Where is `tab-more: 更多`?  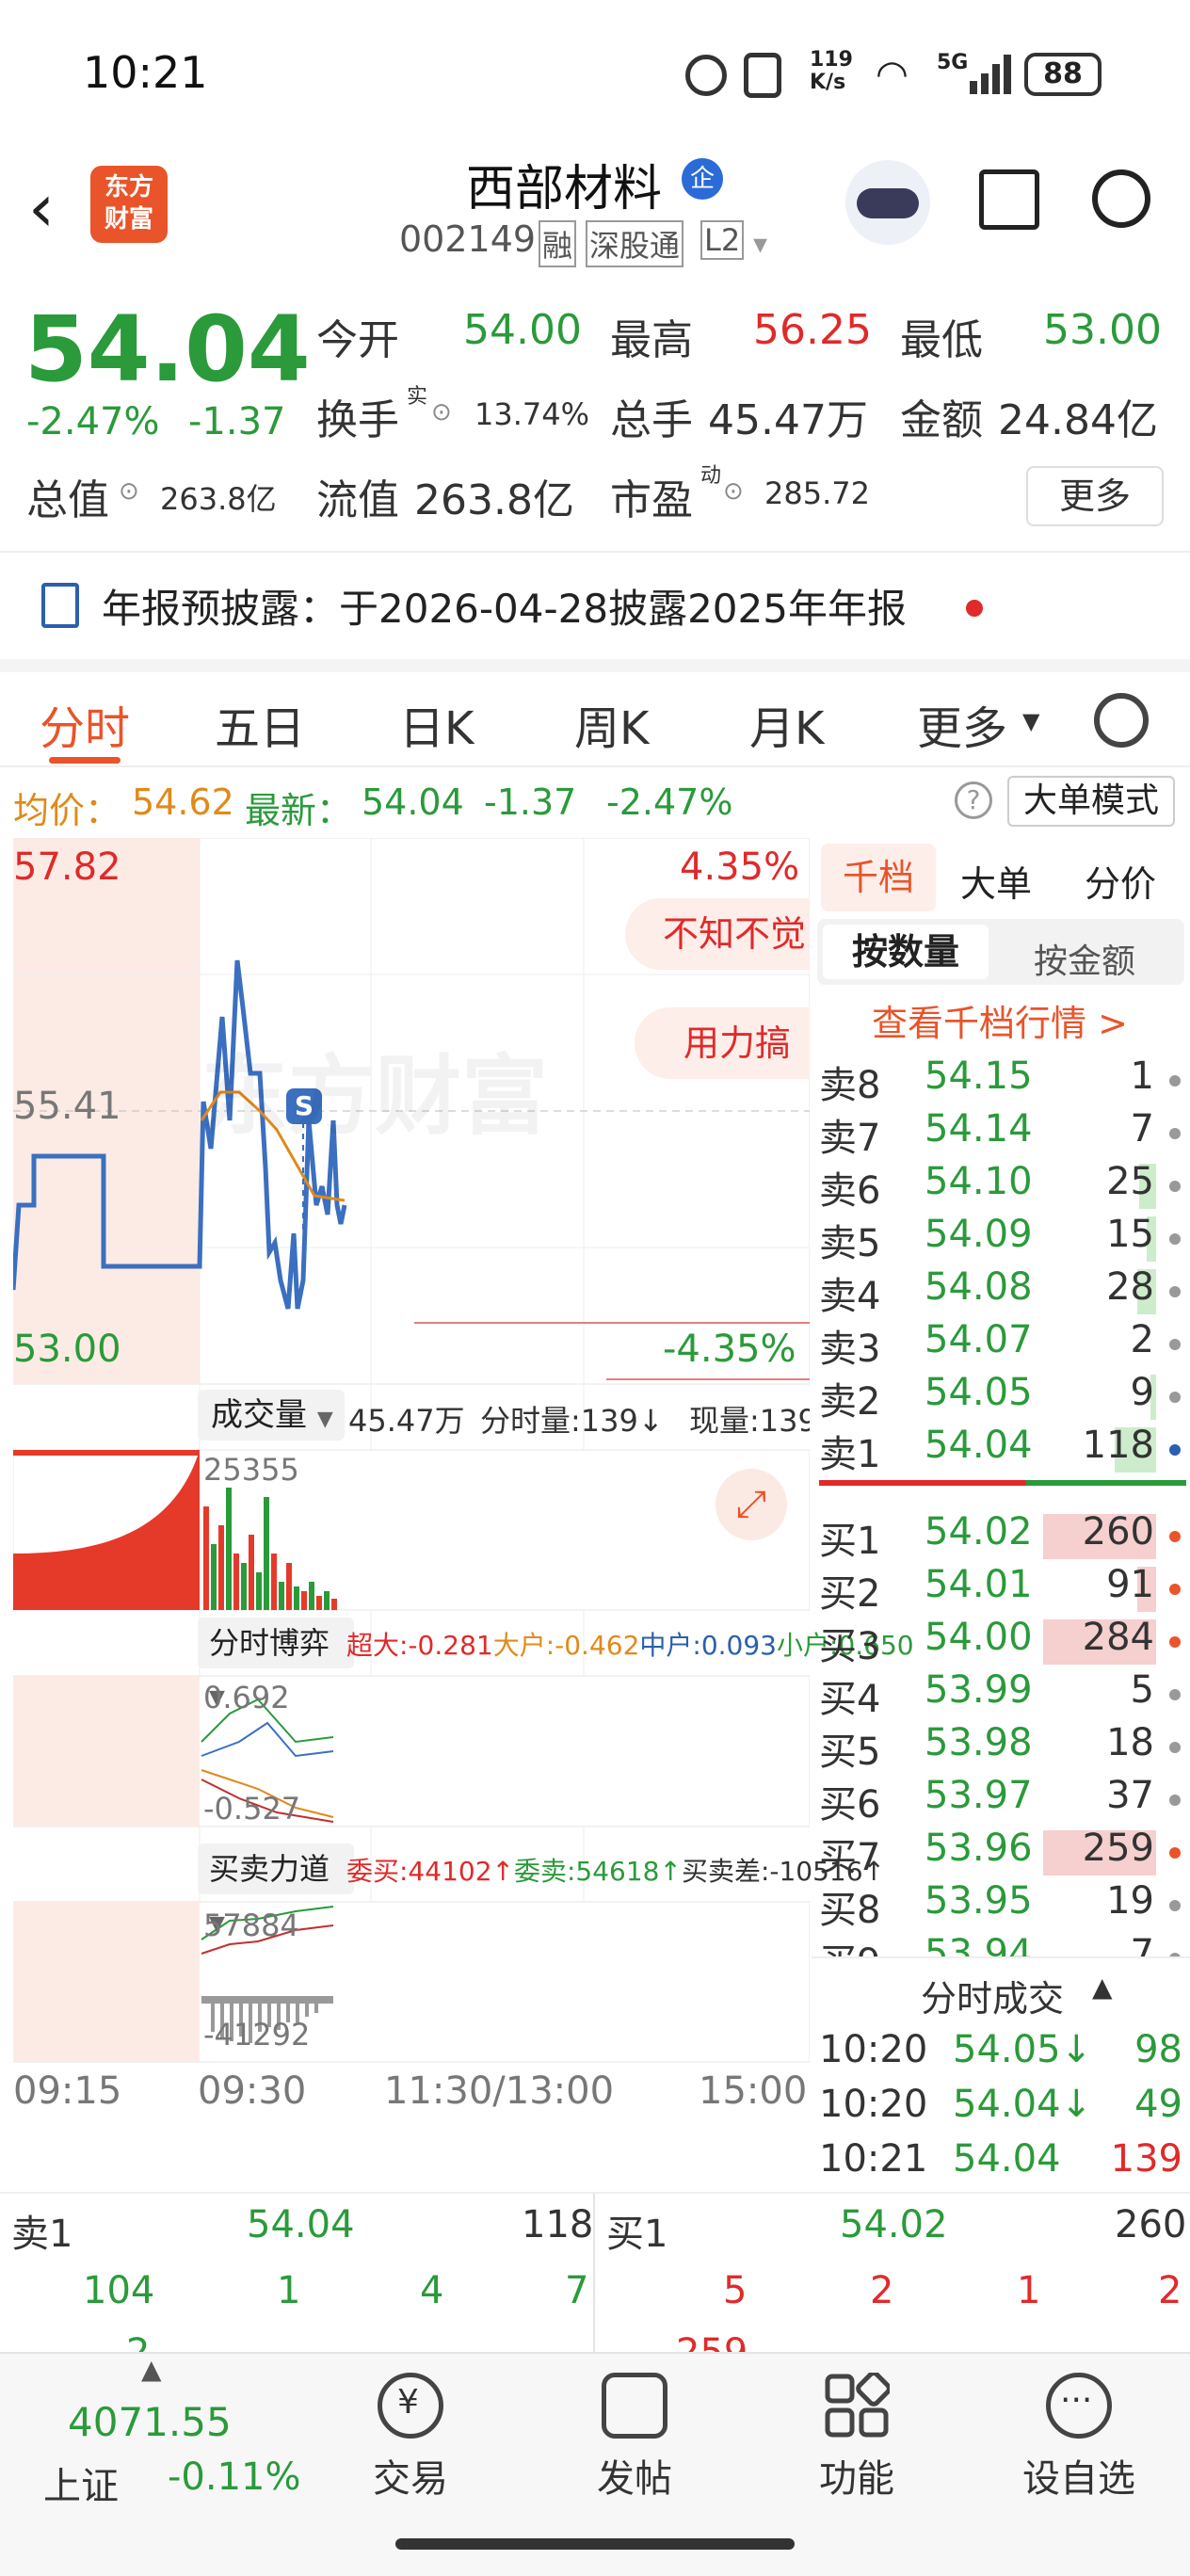 tab-more: 更多 is located at coordinates (962, 724).